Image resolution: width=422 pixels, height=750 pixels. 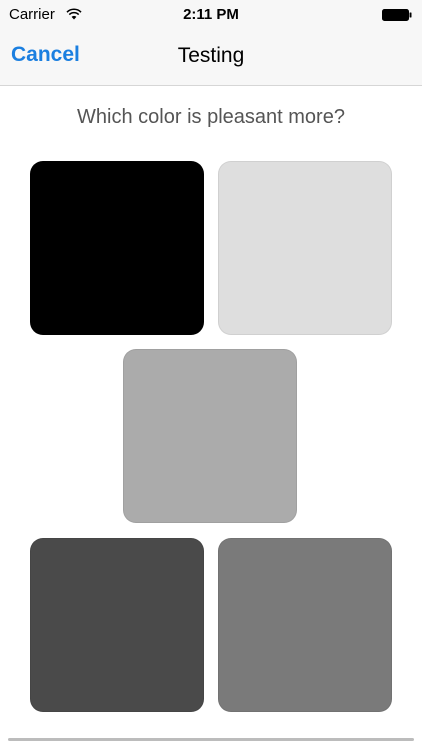 What do you see at coordinates (305, 625) in the screenshot?
I see `color-swatch-medium-gray` at bounding box center [305, 625].